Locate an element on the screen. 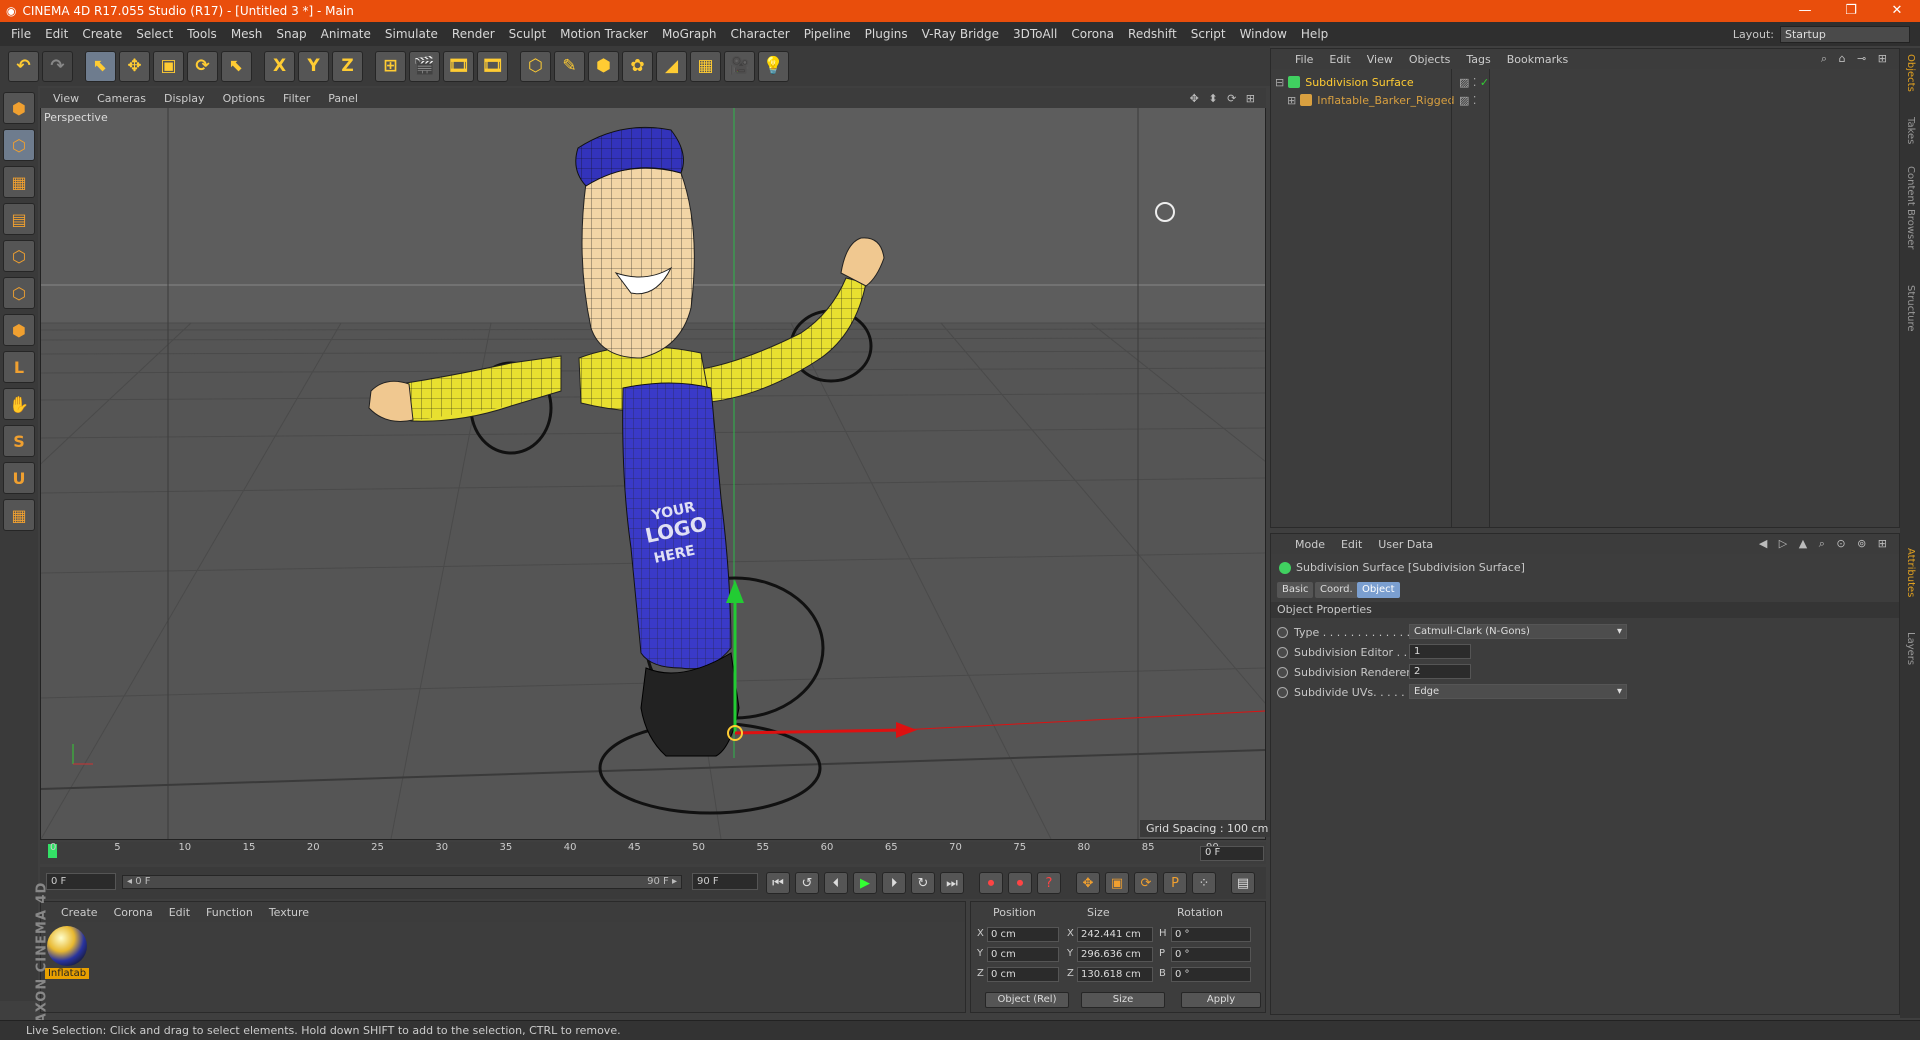 This screenshot has width=1920, height=1040. camera-icon: 🎥 is located at coordinates (739, 66).